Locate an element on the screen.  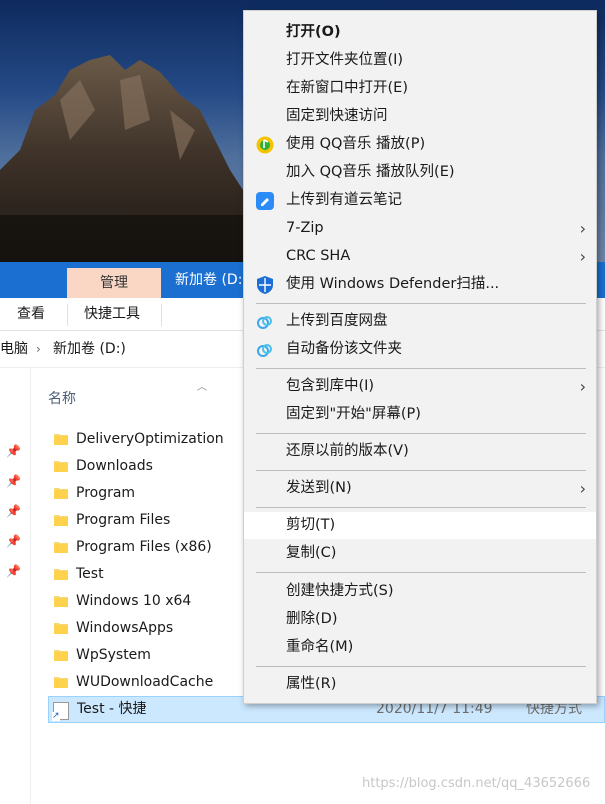
menu-item-label: 创建快捷方式(S) is located at coordinates (340, 591).